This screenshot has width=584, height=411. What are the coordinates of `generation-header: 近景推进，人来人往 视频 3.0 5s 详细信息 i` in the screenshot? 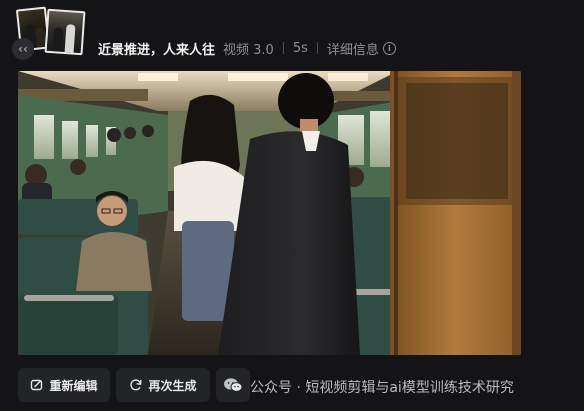 It's located at (247, 48).